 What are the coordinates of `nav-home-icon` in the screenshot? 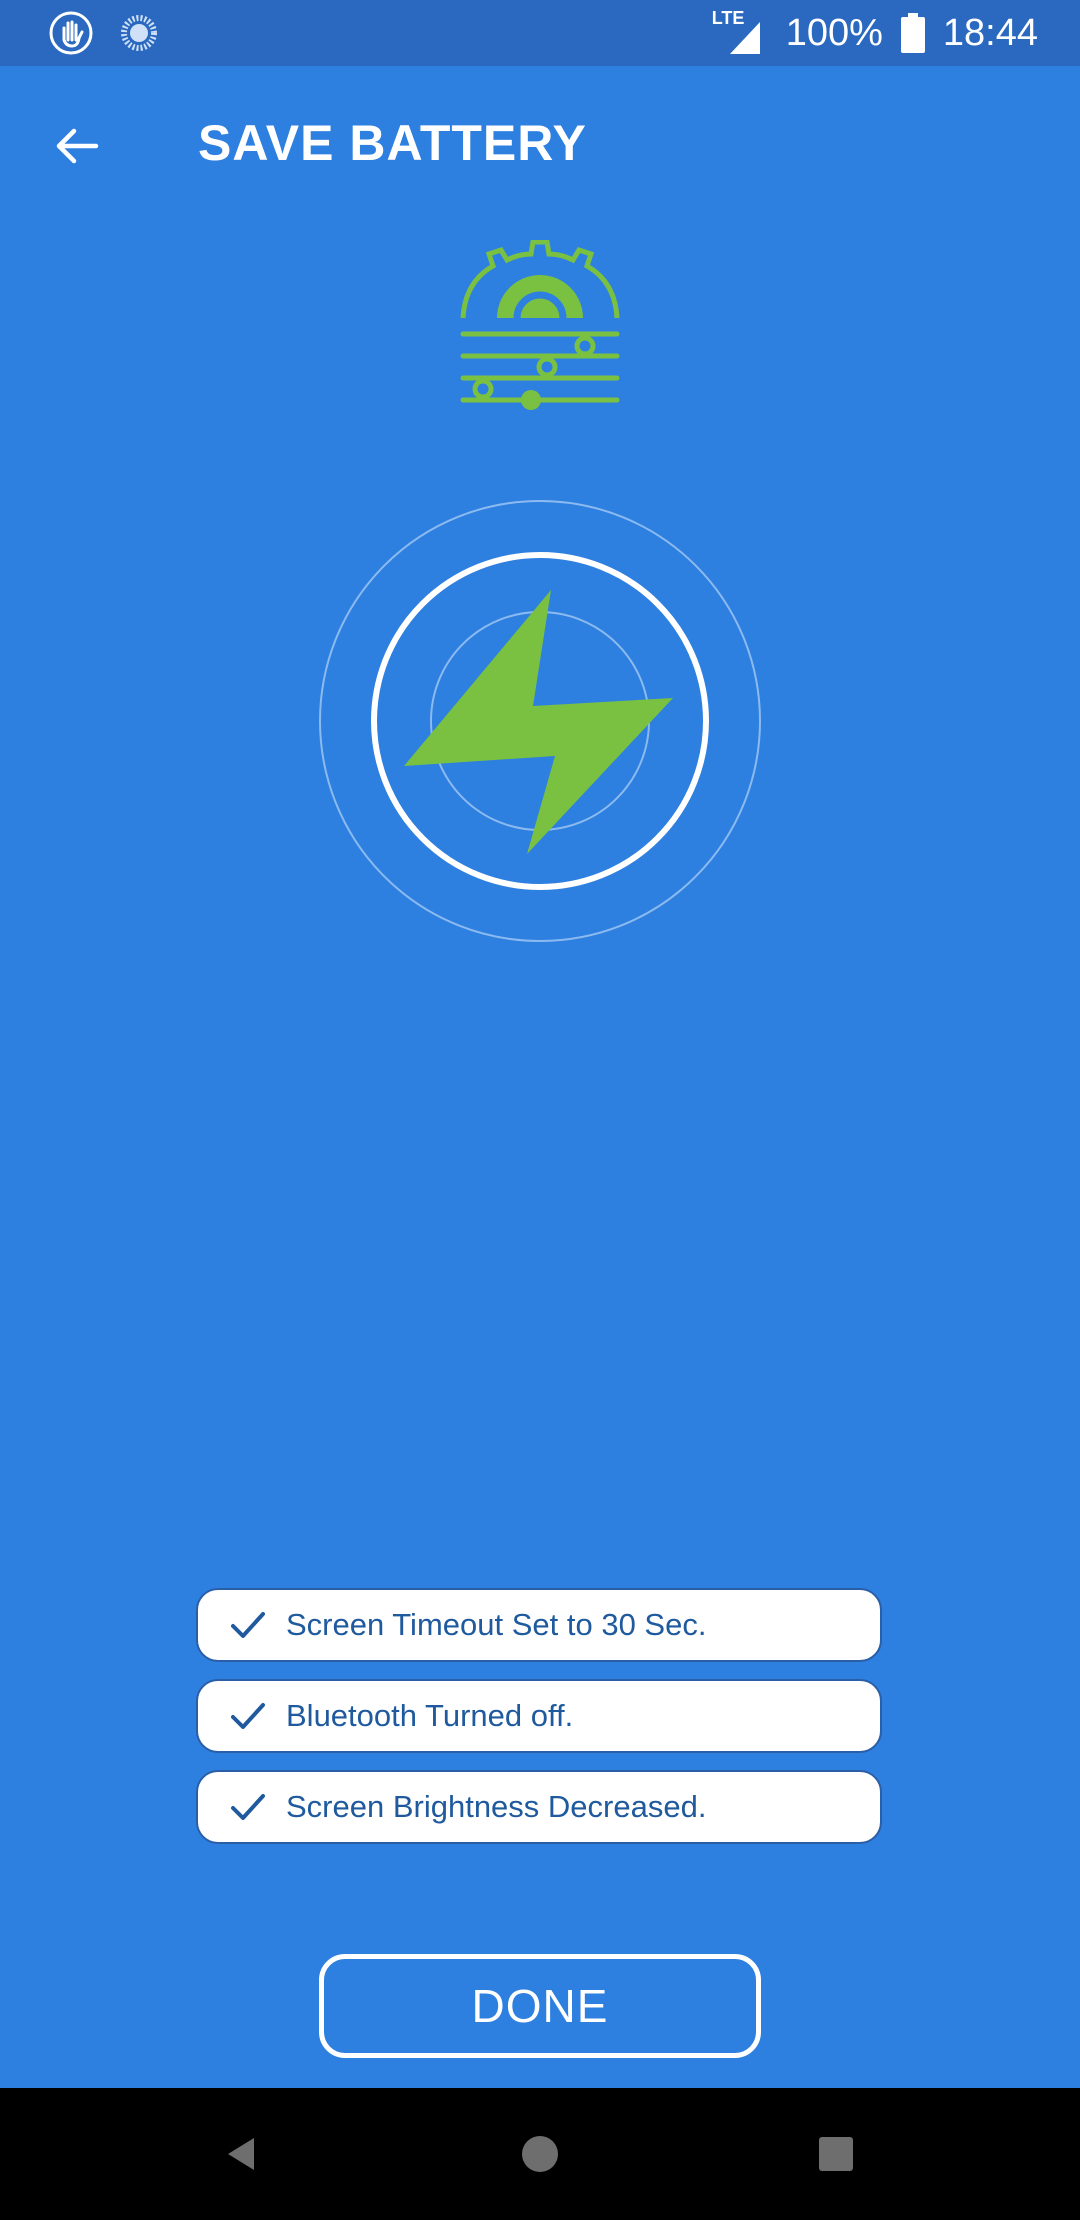 It's located at (540, 2154).